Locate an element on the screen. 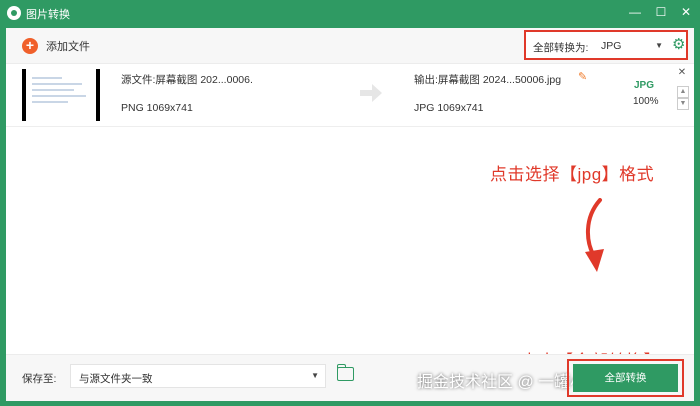 Image resolution: width=700 pixels, height=406 pixels. folder-icon is located at coordinates (345, 372).